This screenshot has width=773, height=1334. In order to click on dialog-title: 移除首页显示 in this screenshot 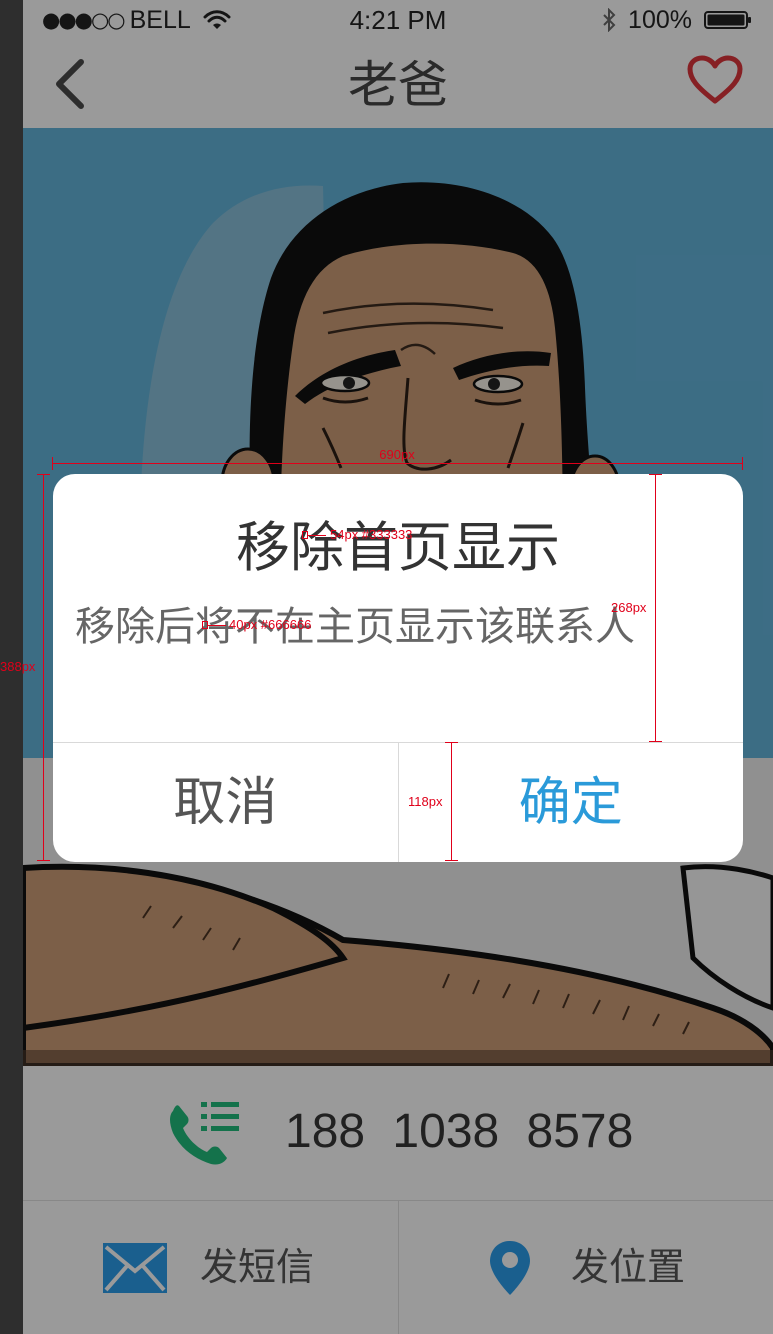, I will do `click(398, 548)`.